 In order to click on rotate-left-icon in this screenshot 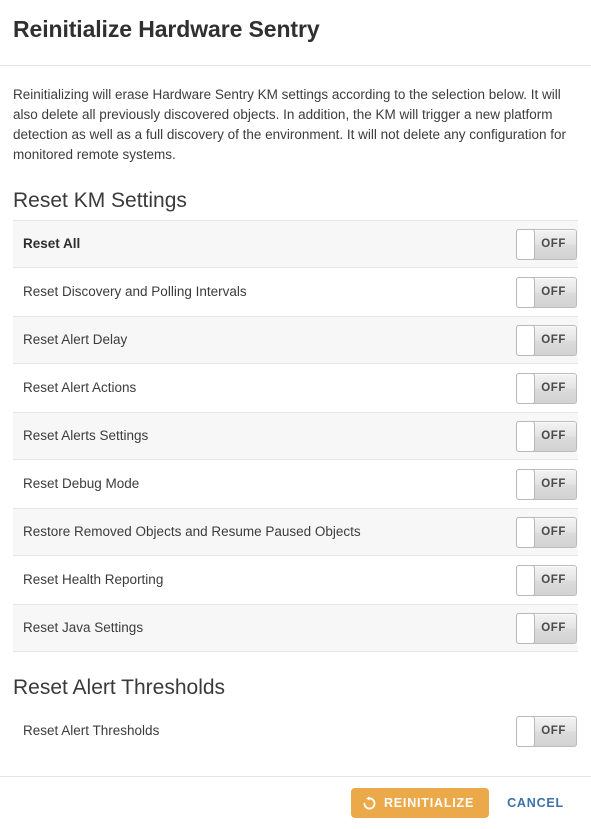, I will do `click(369, 803)`.